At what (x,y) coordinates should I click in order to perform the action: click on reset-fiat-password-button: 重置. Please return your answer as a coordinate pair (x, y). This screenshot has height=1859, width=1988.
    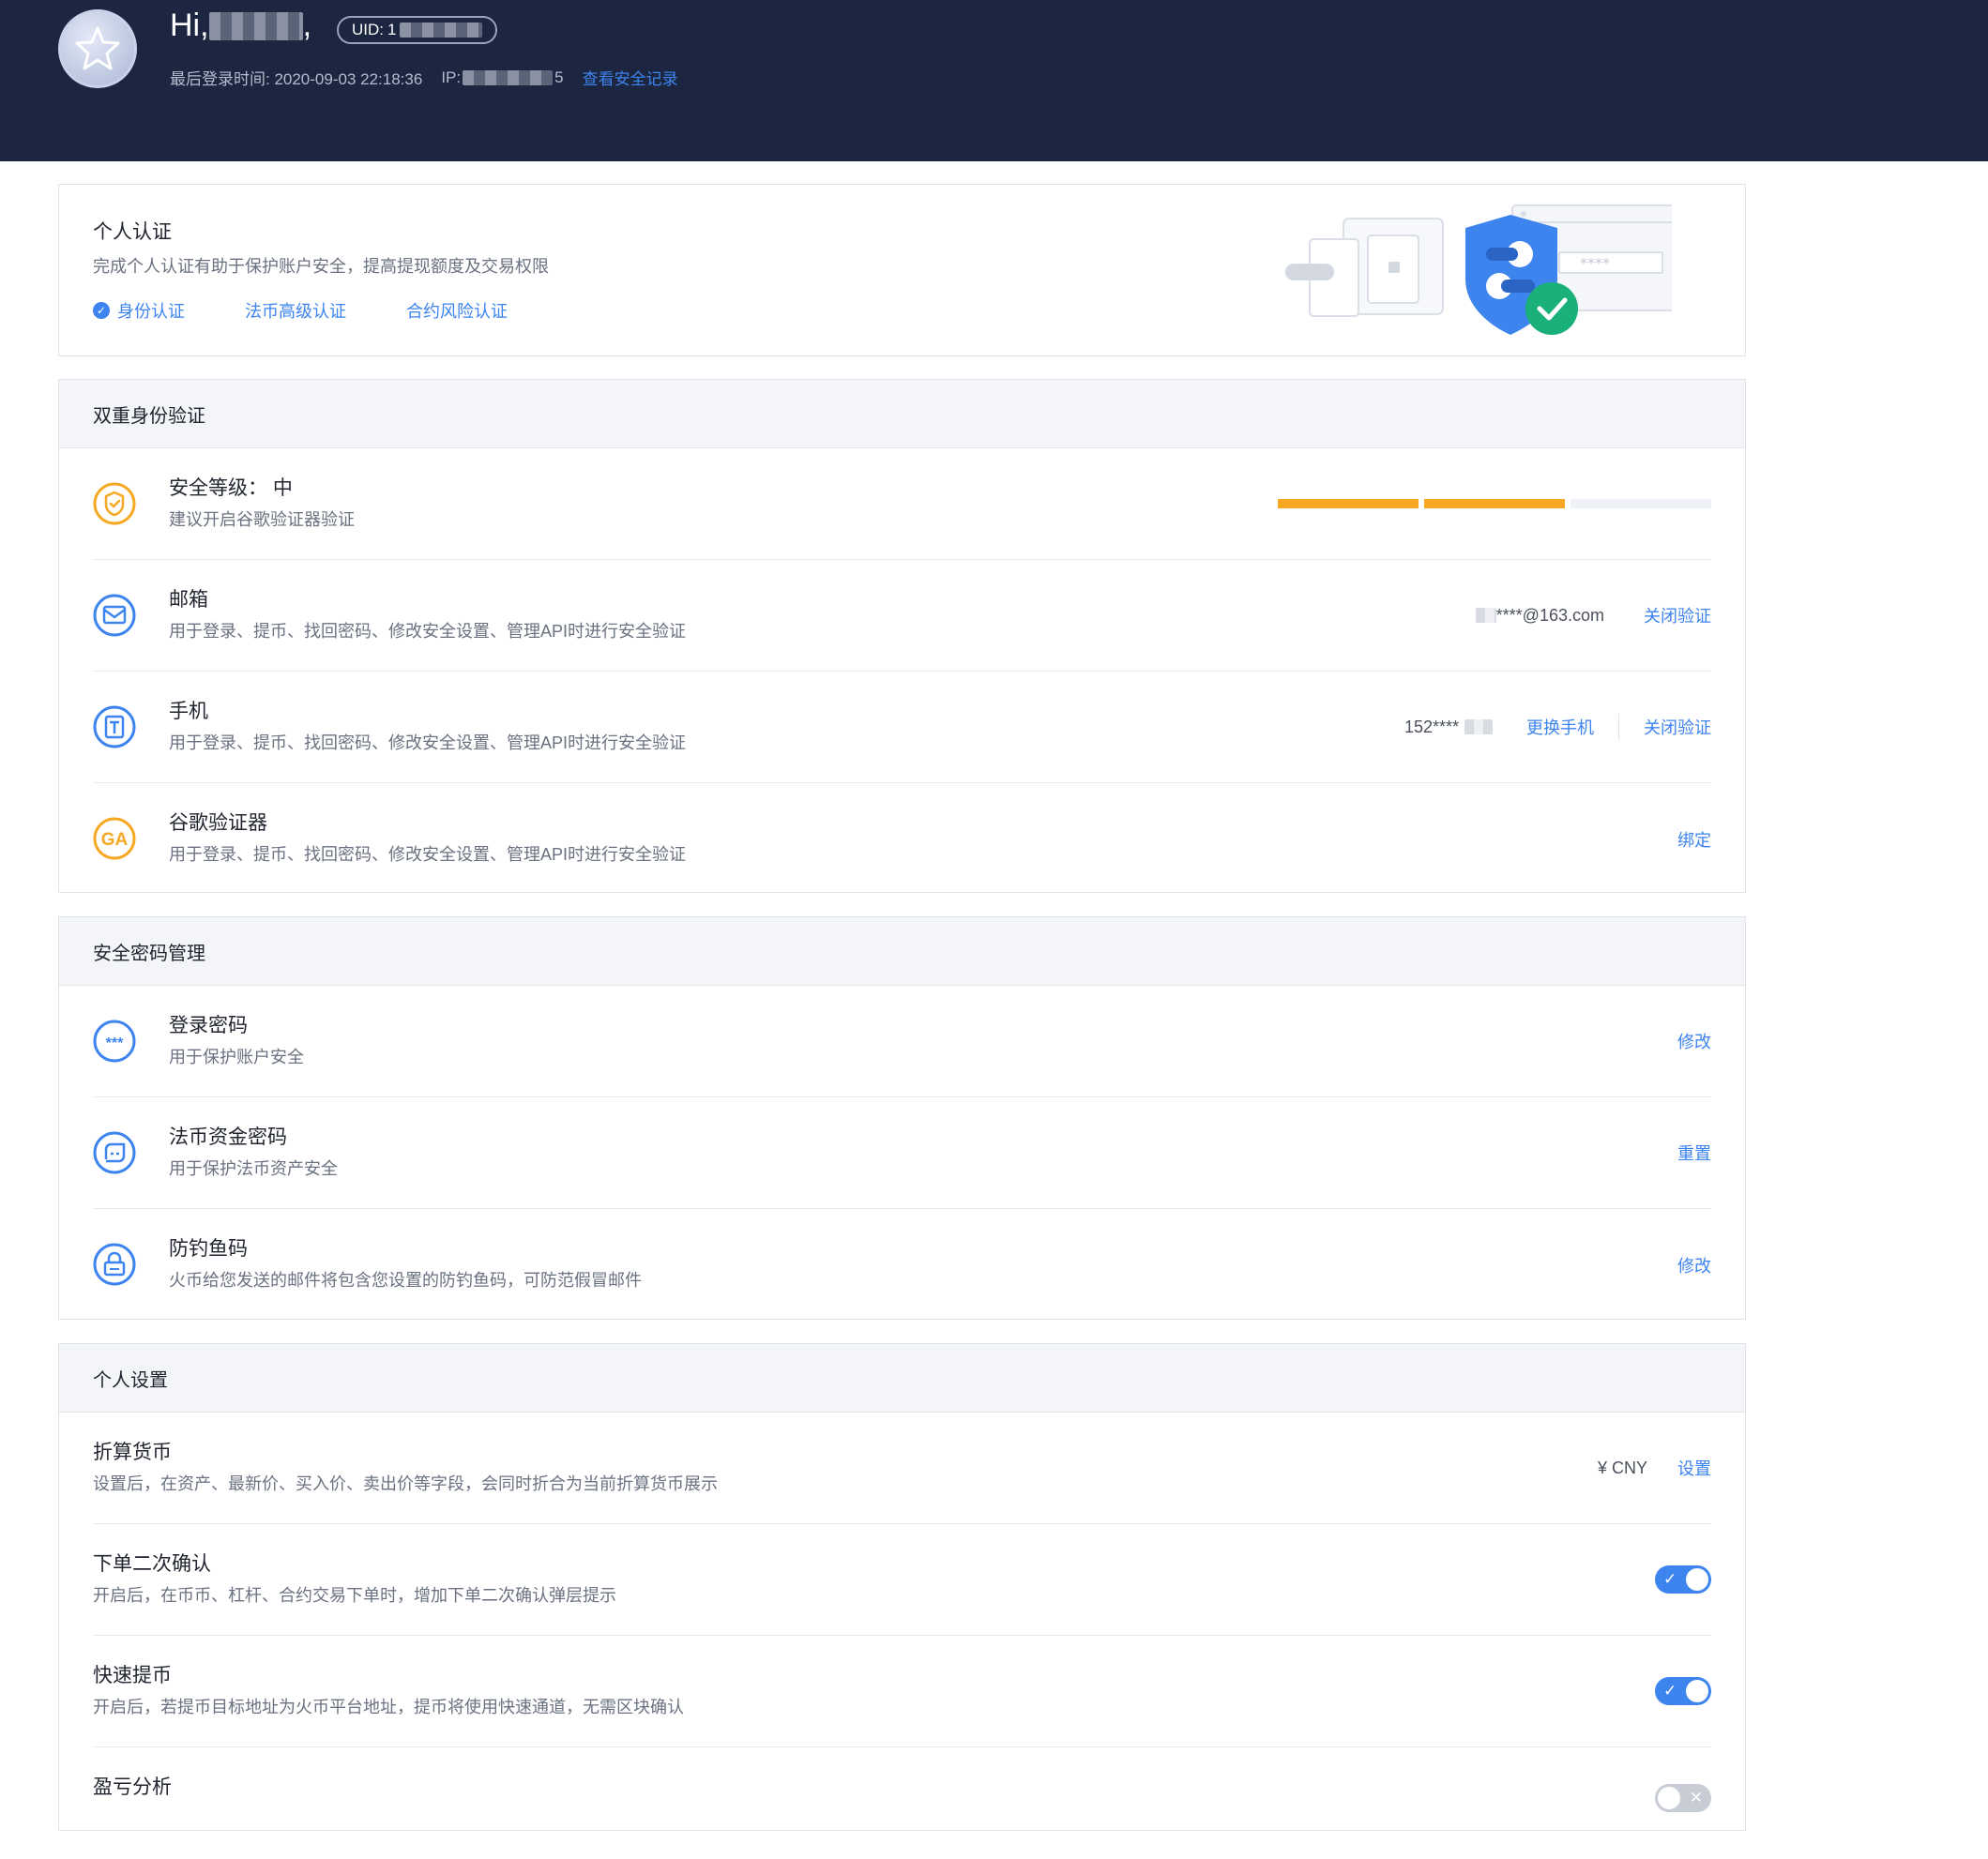
    Looking at the image, I should click on (1694, 1153).